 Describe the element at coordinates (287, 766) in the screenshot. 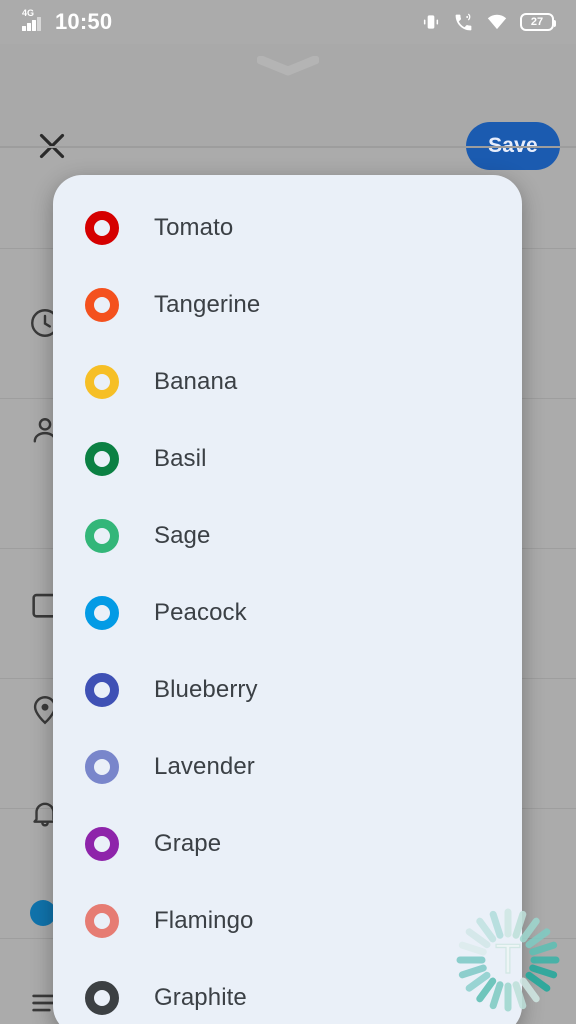

I see `color-option-lavender: Lavender` at that location.